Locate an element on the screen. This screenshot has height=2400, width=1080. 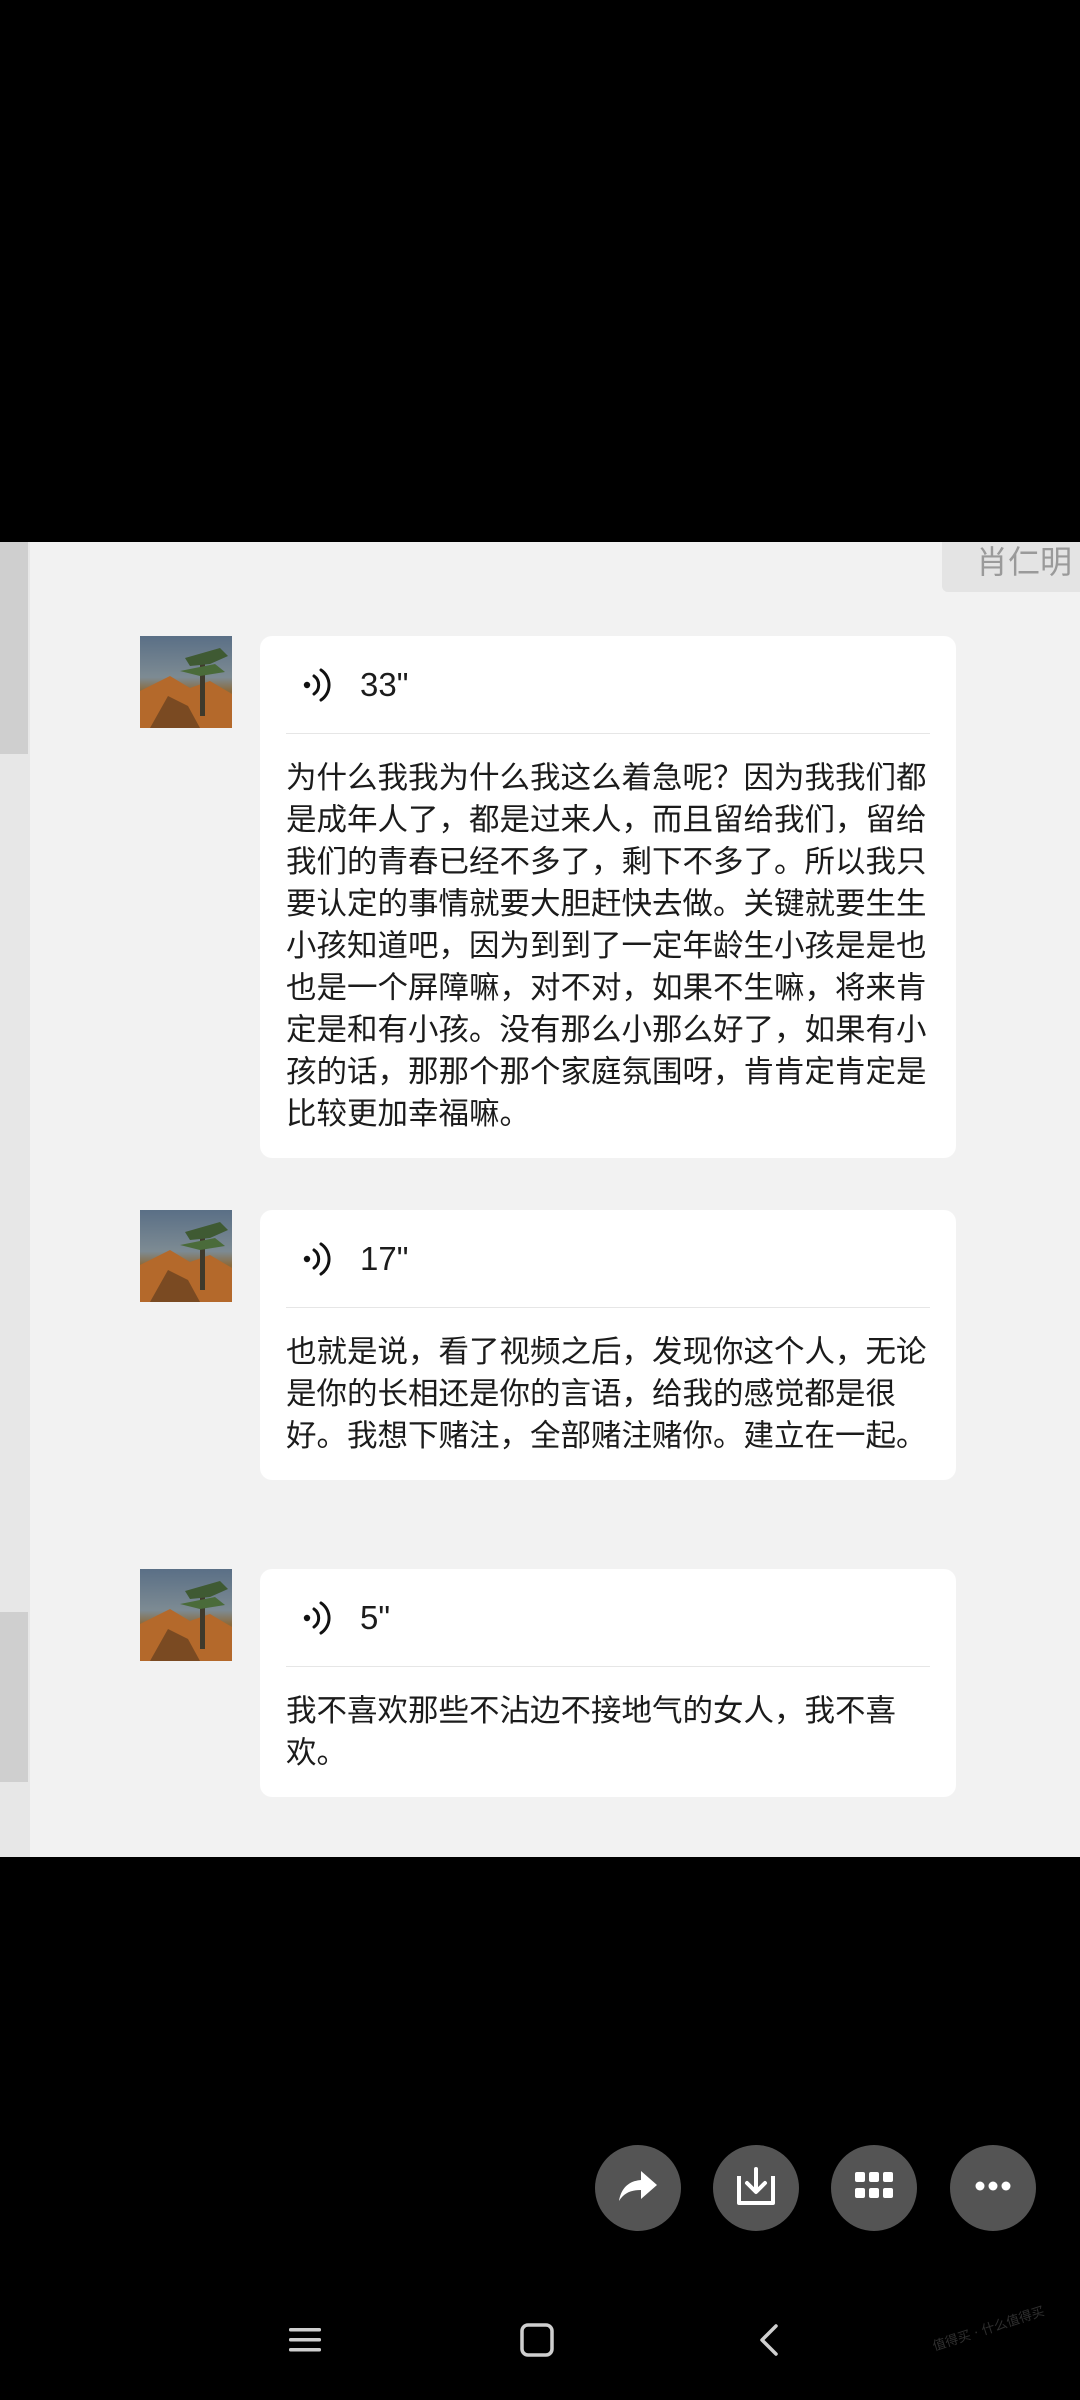
more-button is located at coordinates (993, 2188).